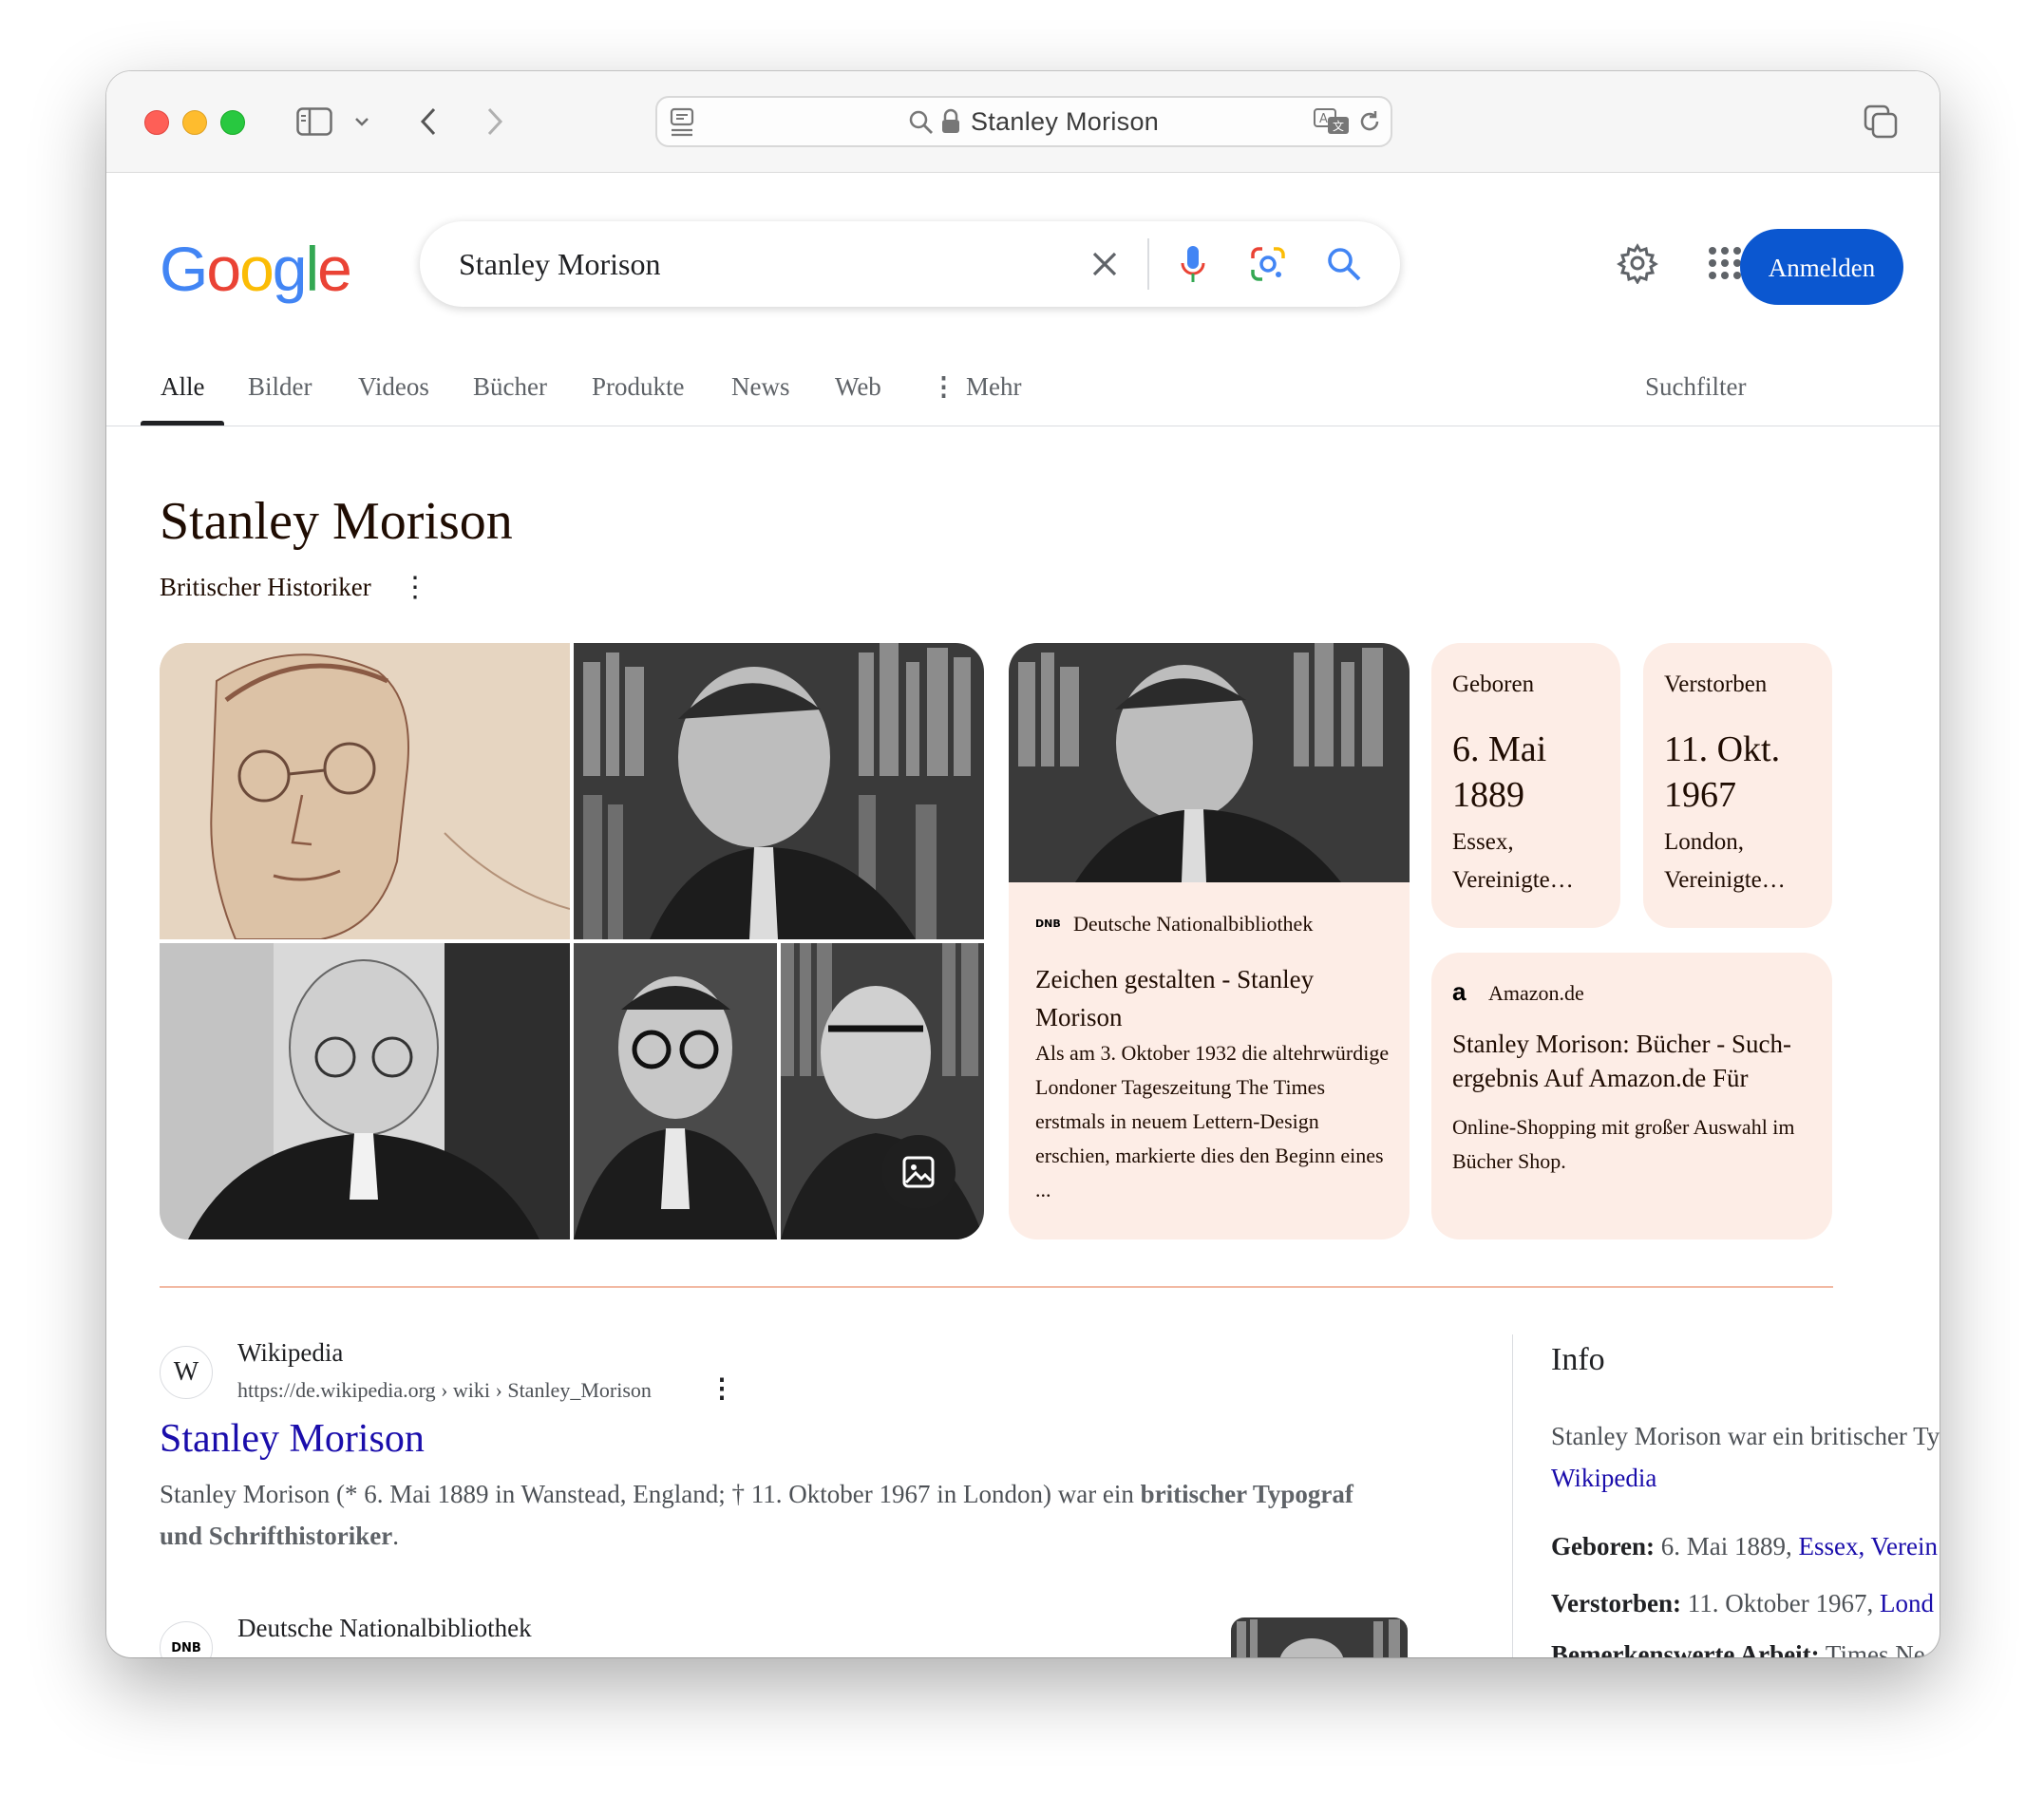 The width and height of the screenshot is (2044, 1797). What do you see at coordinates (1209, 762) in the screenshot?
I see `dnb-card-photo` at bounding box center [1209, 762].